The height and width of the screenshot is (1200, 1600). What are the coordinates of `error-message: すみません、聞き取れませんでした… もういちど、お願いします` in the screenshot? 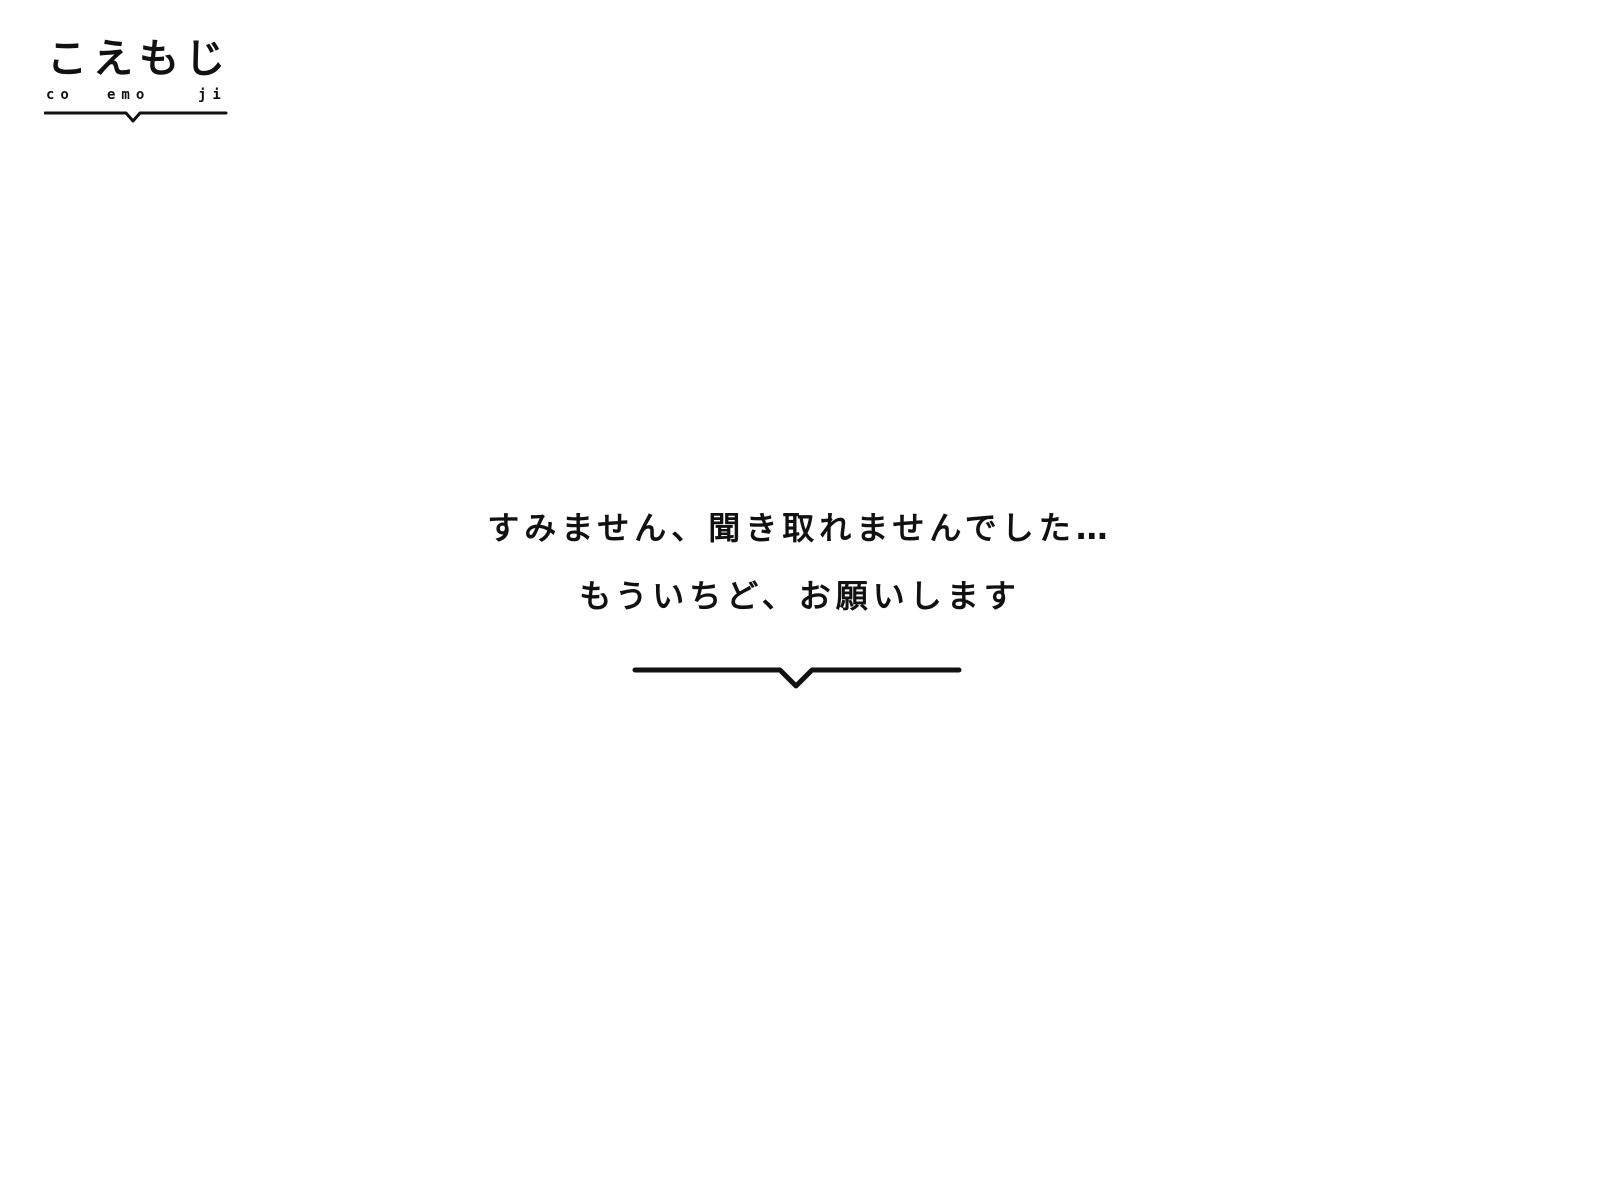 It's located at (800, 562).